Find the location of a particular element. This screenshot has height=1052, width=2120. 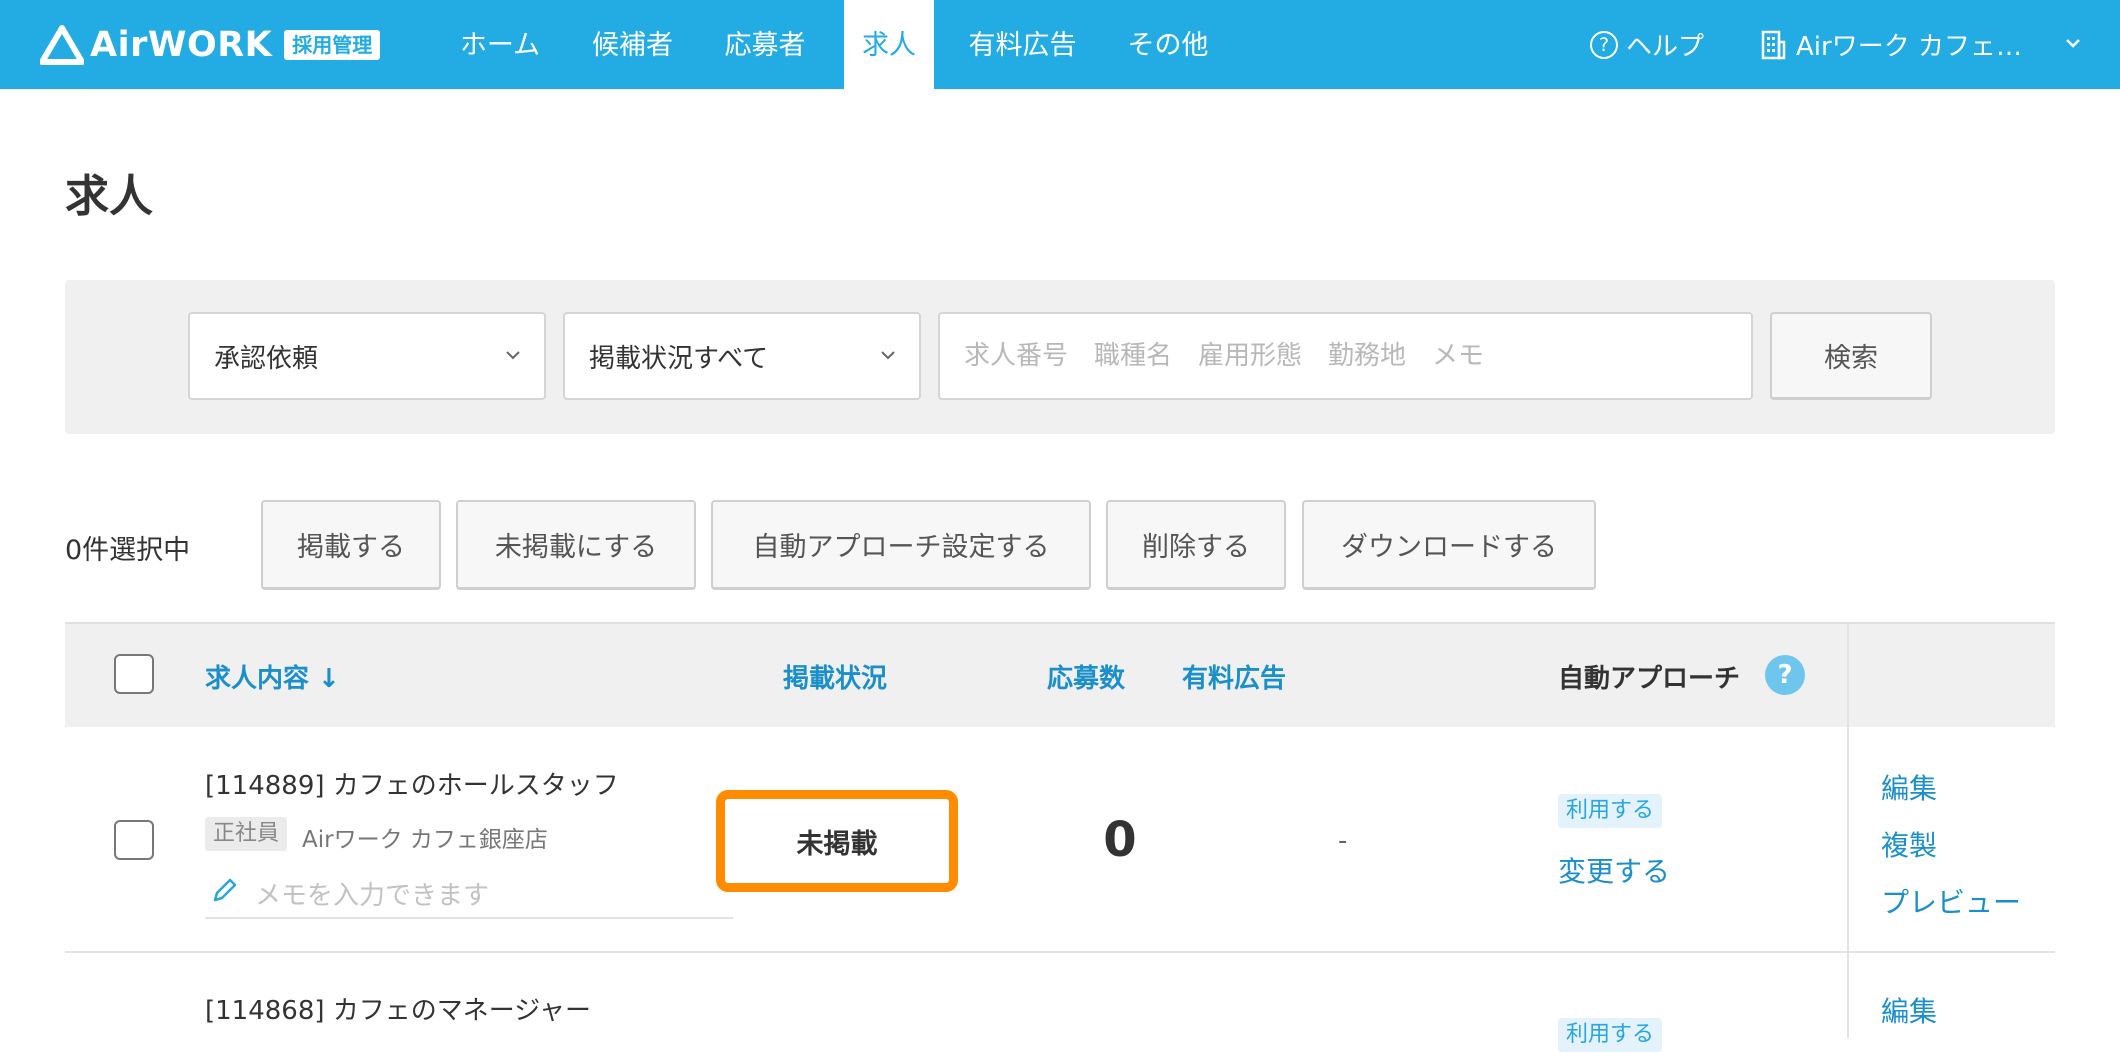

row-divider is located at coordinates (1060, 952).